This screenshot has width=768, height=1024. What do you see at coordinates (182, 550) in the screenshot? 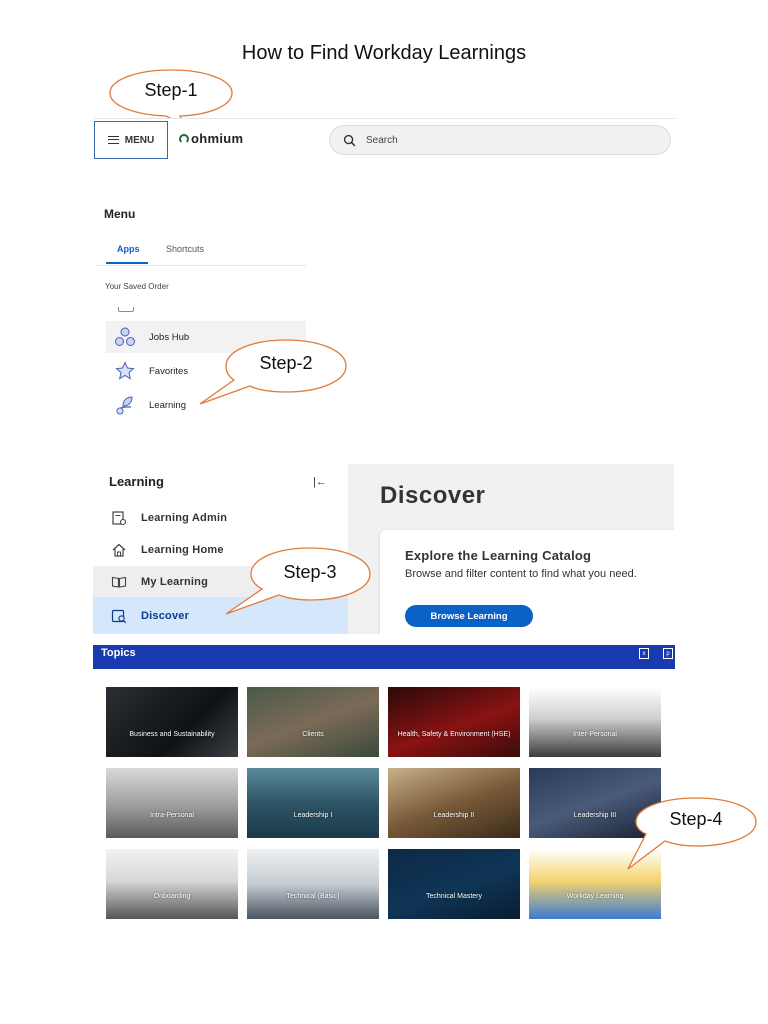
I see `nav-item-label: Learning Home` at bounding box center [182, 550].